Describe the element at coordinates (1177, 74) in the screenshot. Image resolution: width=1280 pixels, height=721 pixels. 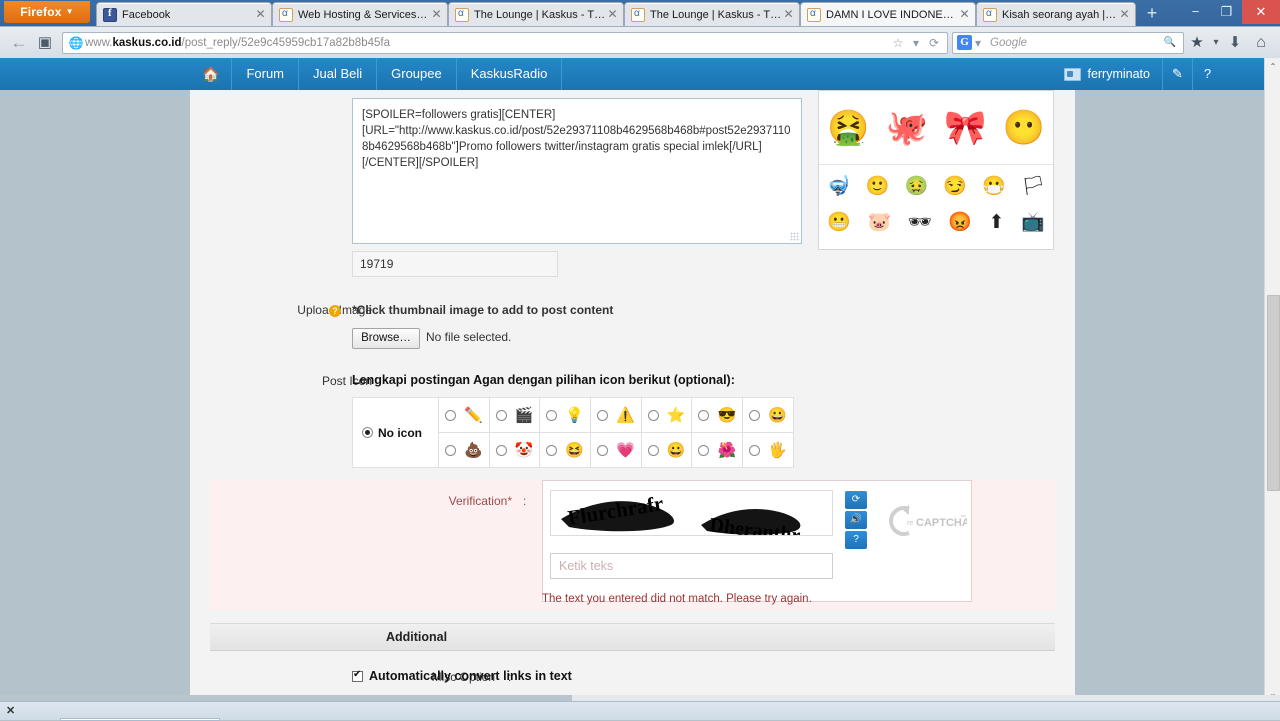
I see `edit-icon: ✎` at that location.